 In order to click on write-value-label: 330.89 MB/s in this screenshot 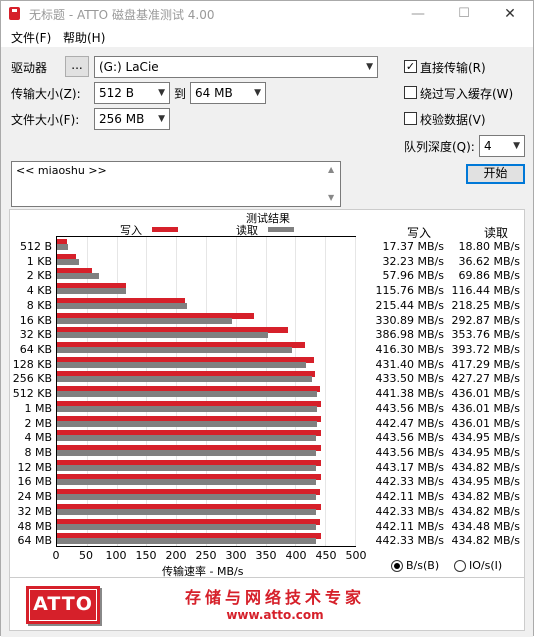, I will do `click(409, 320)`.